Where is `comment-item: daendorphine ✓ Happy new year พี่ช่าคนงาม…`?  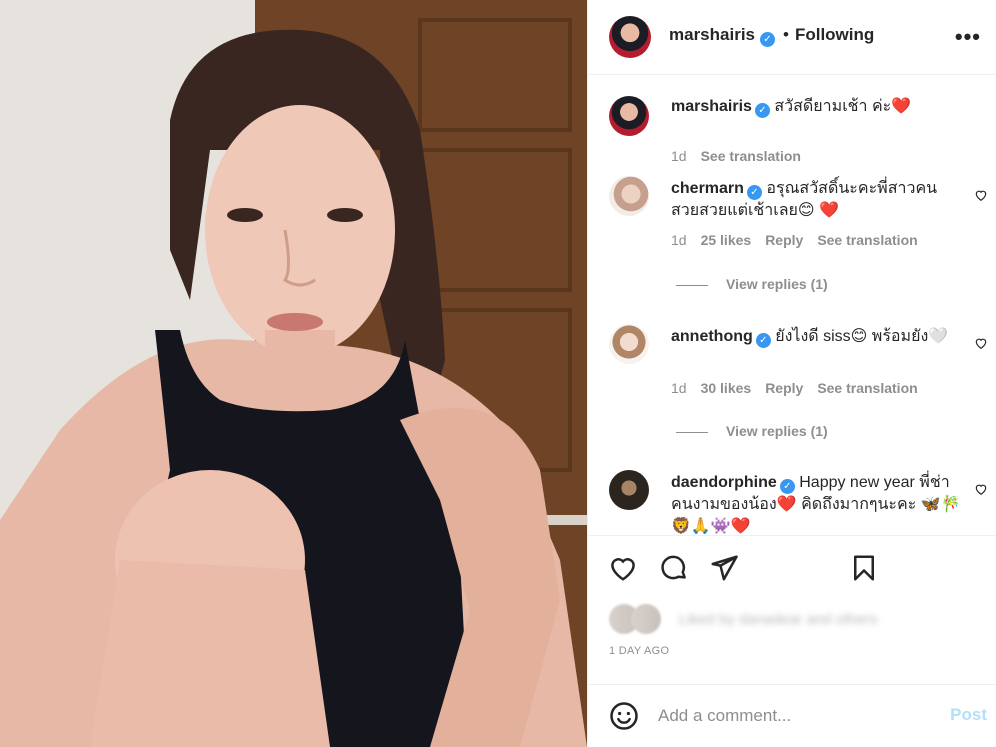
comment-item: daendorphine ✓ Happy new year พี่ช่าคนงาม… is located at coordinates (792, 502).